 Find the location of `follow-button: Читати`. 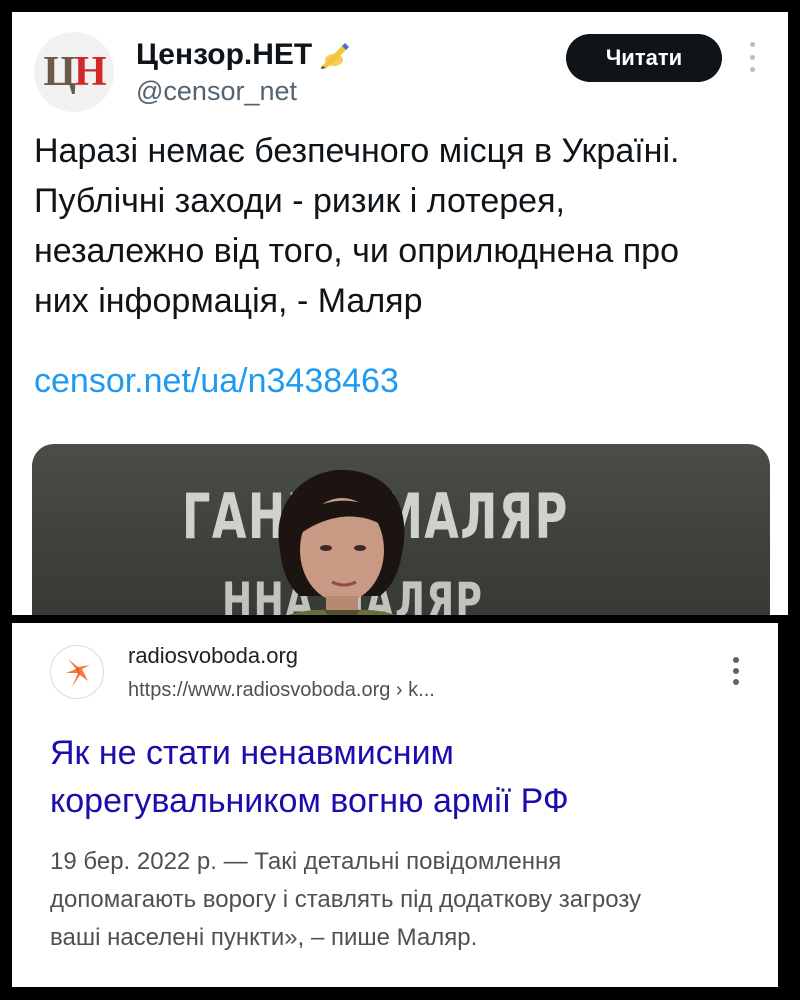

follow-button: Читати is located at coordinates (644, 58).